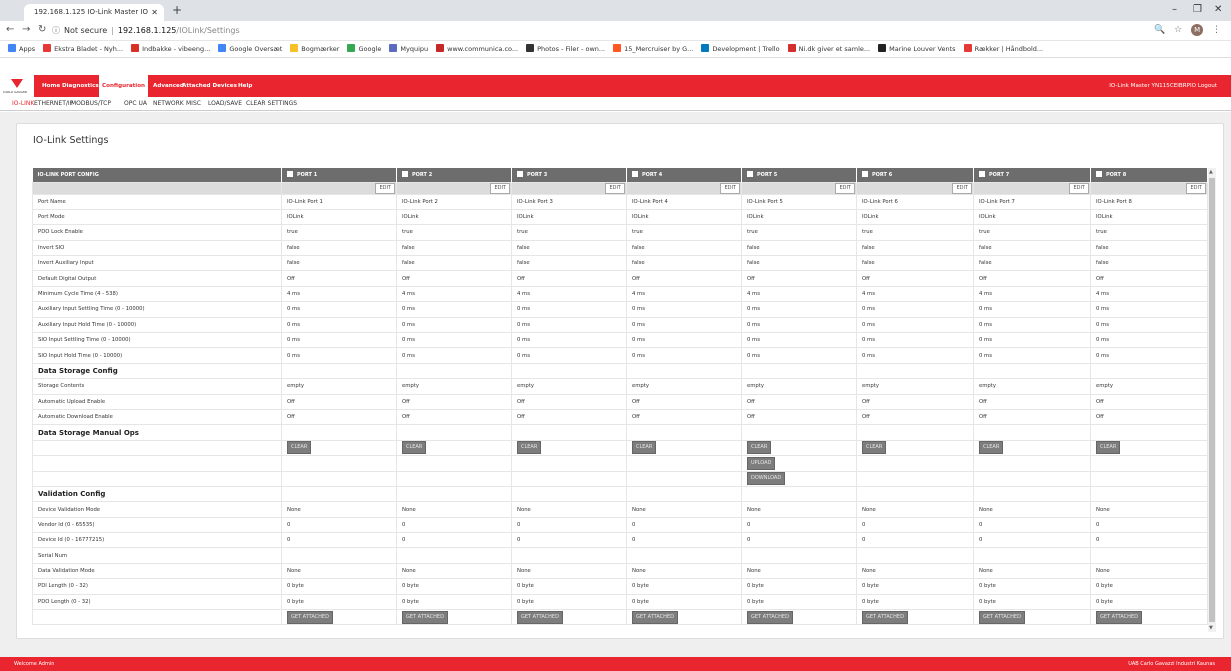 The image size is (1231, 671). I want to click on back-icon: ←, so click(10, 29).